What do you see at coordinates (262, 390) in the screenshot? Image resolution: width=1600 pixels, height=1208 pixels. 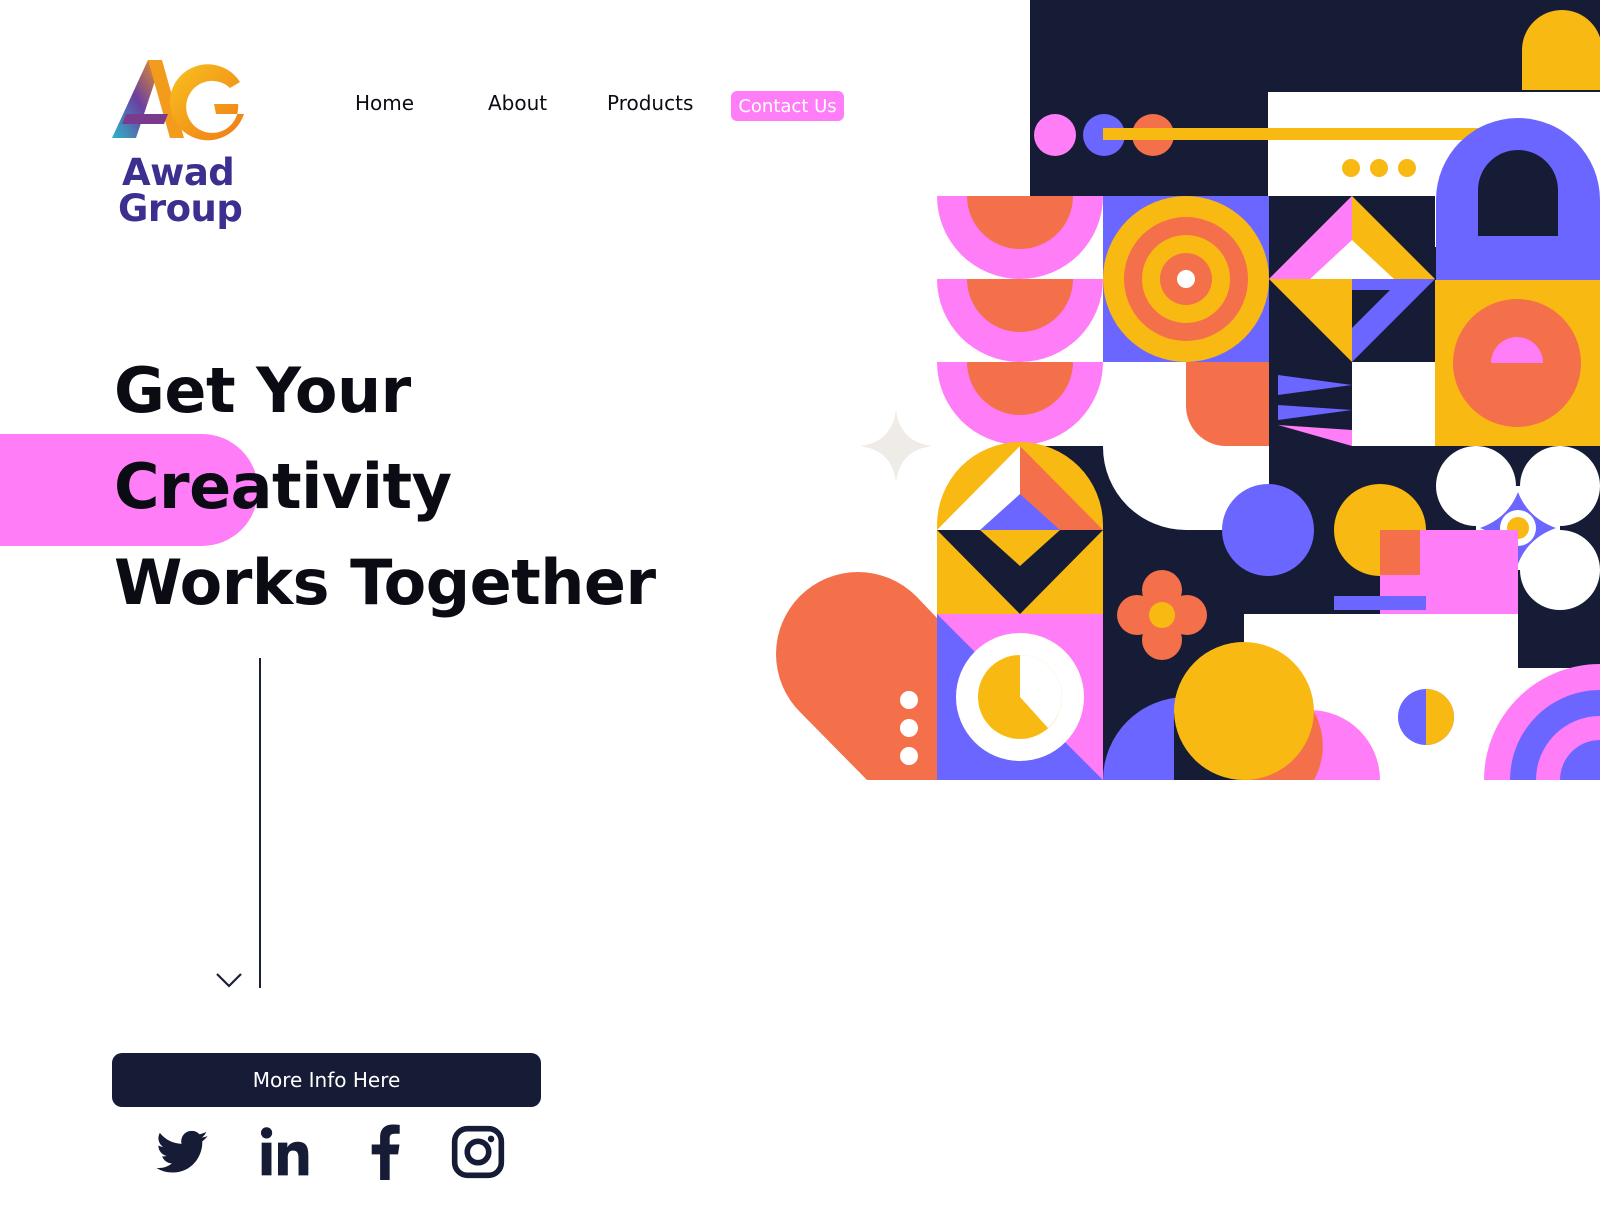 I see `hero-line-1: Get Your` at bounding box center [262, 390].